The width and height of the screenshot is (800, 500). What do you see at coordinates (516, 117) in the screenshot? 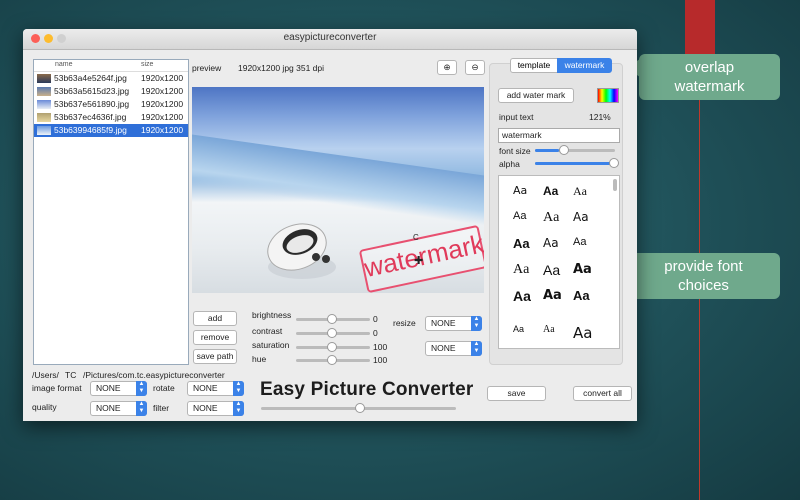
I see `input-text-label: input text` at bounding box center [516, 117].